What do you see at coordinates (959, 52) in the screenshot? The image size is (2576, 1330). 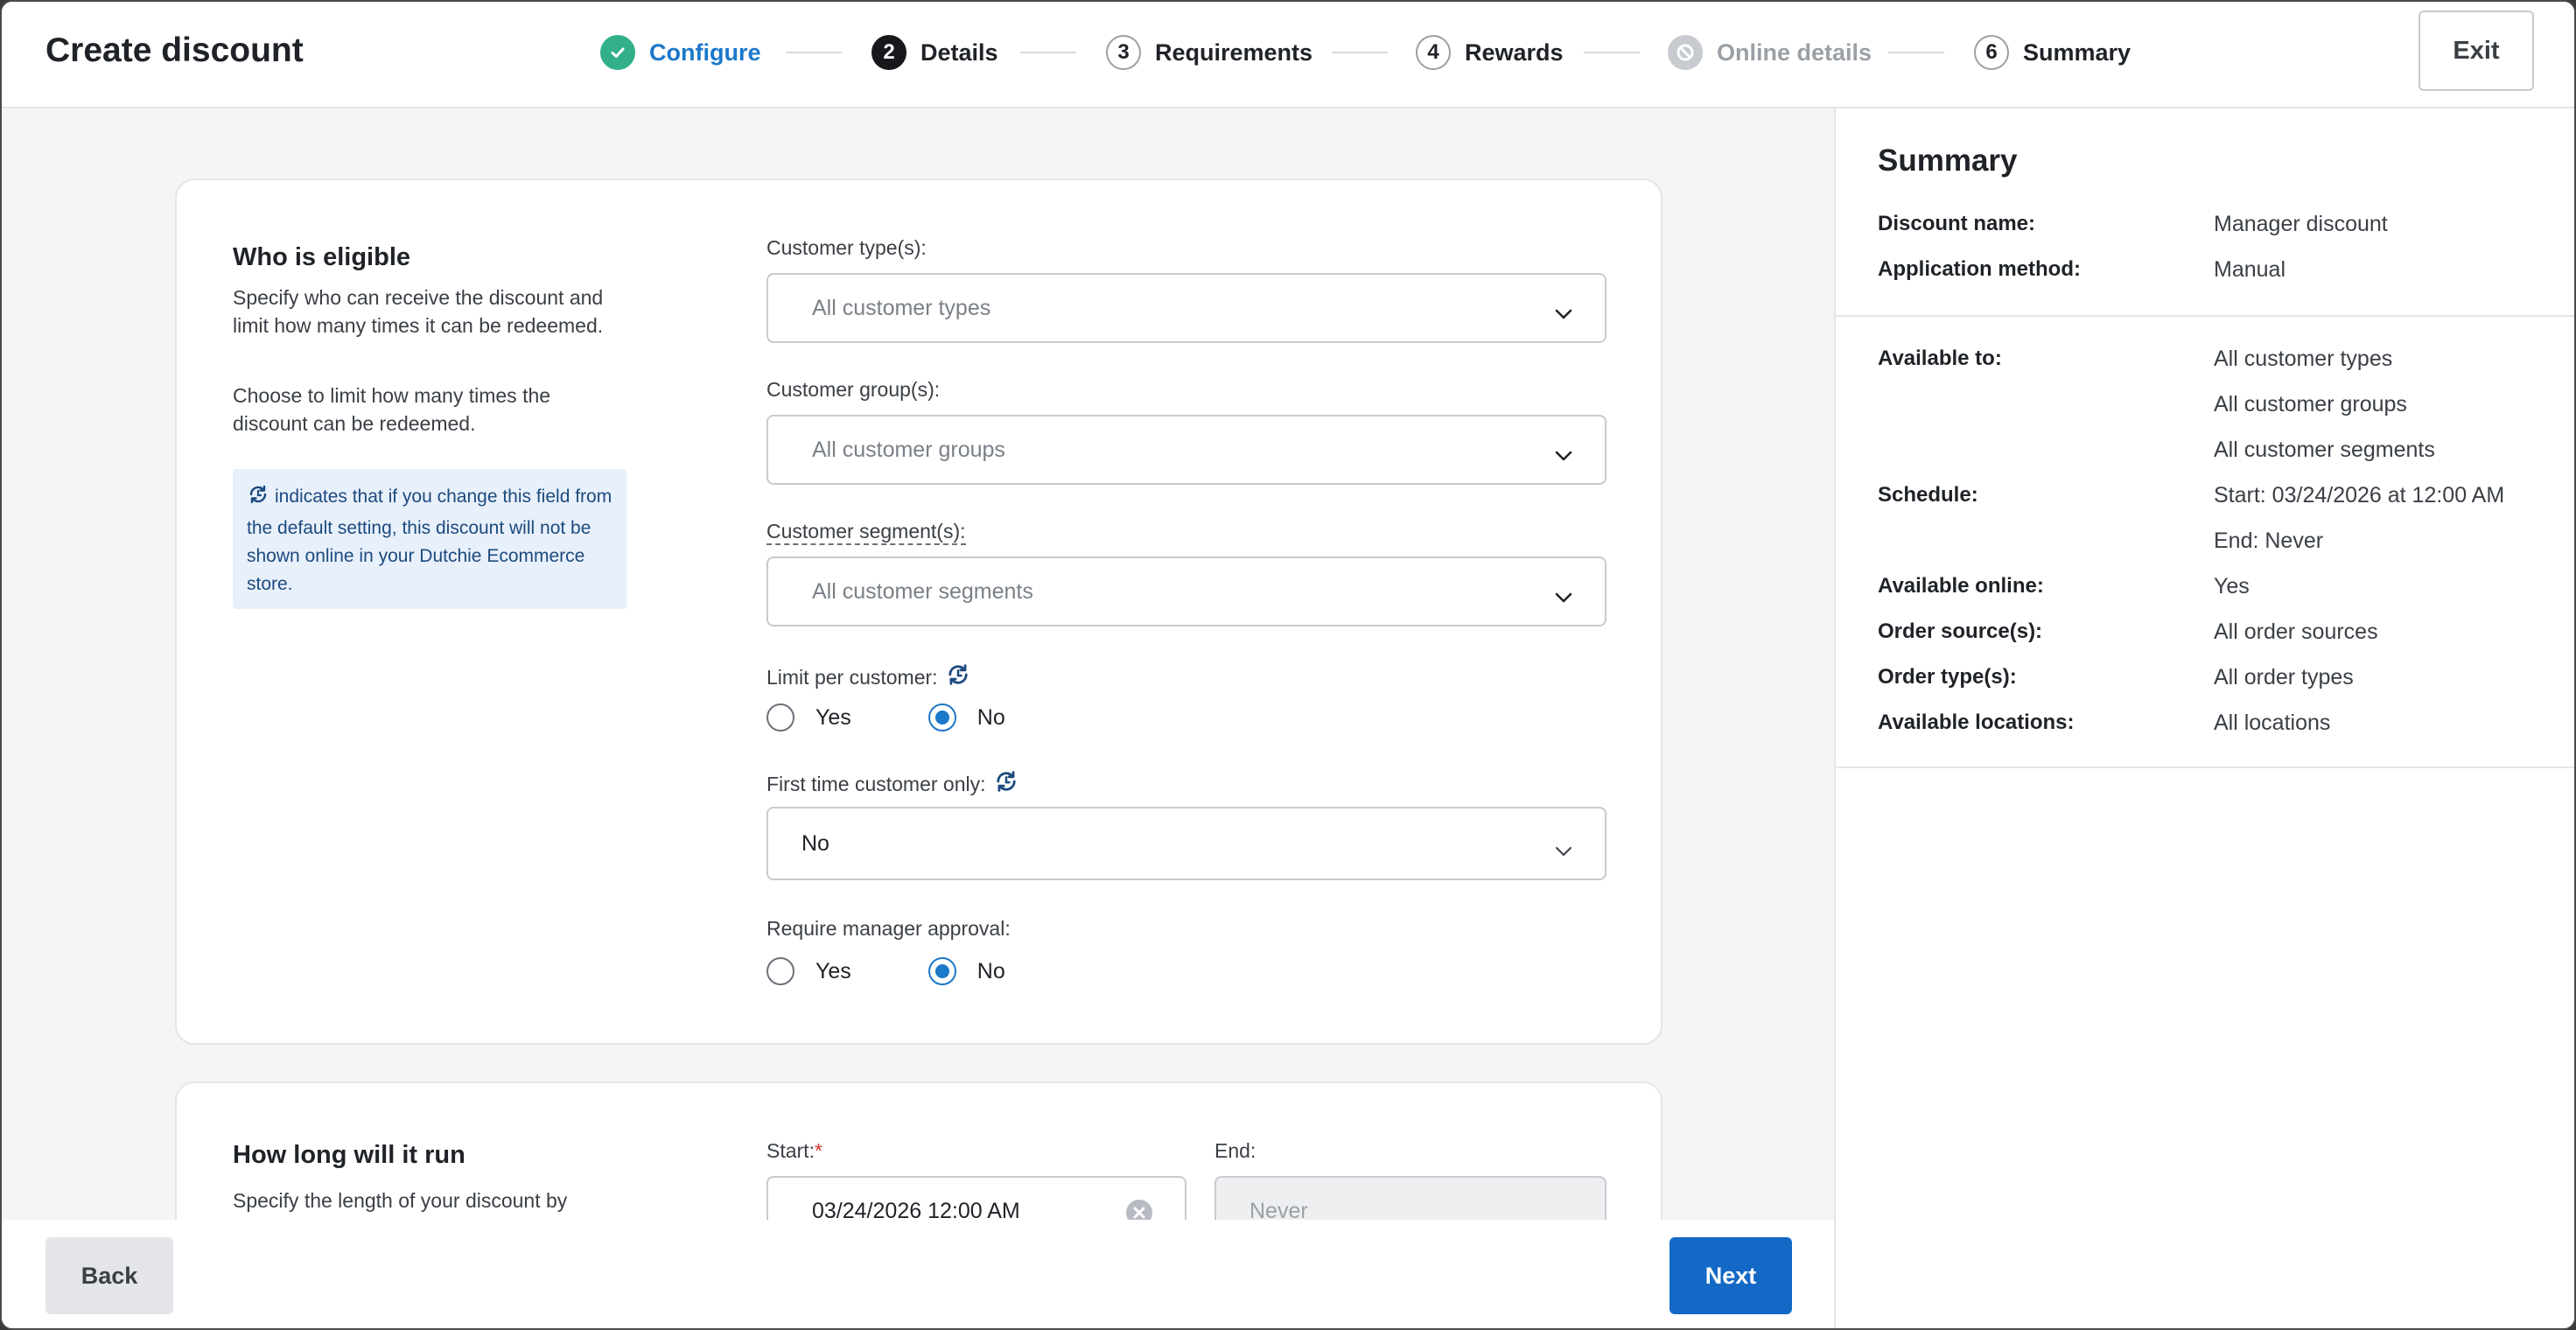 I see `step-label: Details` at bounding box center [959, 52].